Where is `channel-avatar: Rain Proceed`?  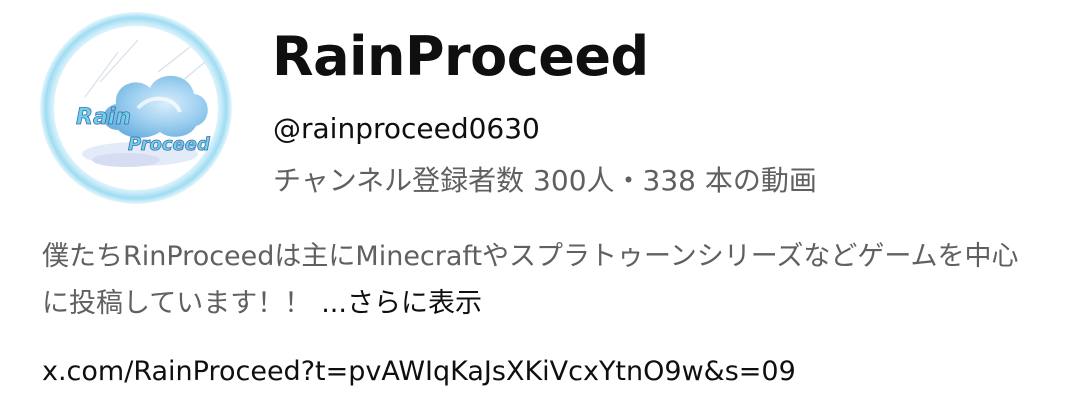 channel-avatar: Rain Proceed is located at coordinates (136, 108).